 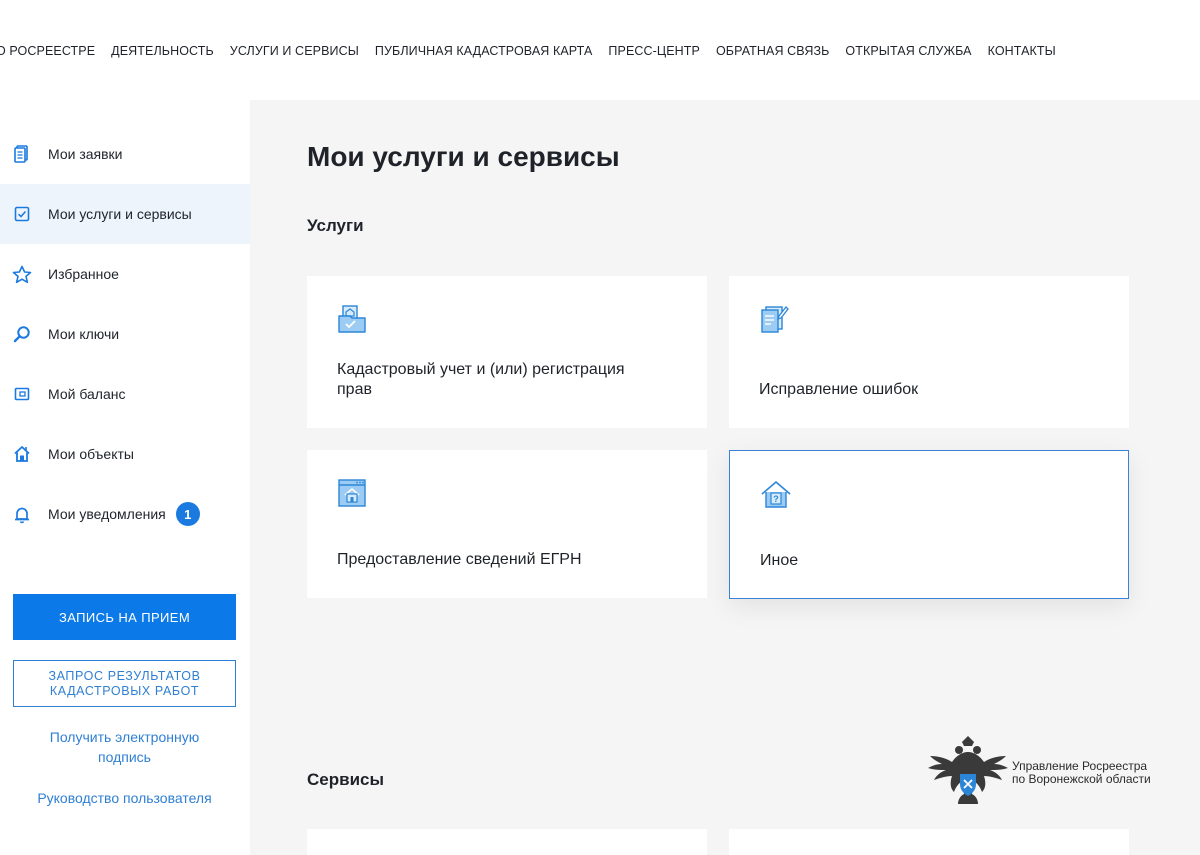 I want to click on wallet-icon, so click(x=22, y=394).